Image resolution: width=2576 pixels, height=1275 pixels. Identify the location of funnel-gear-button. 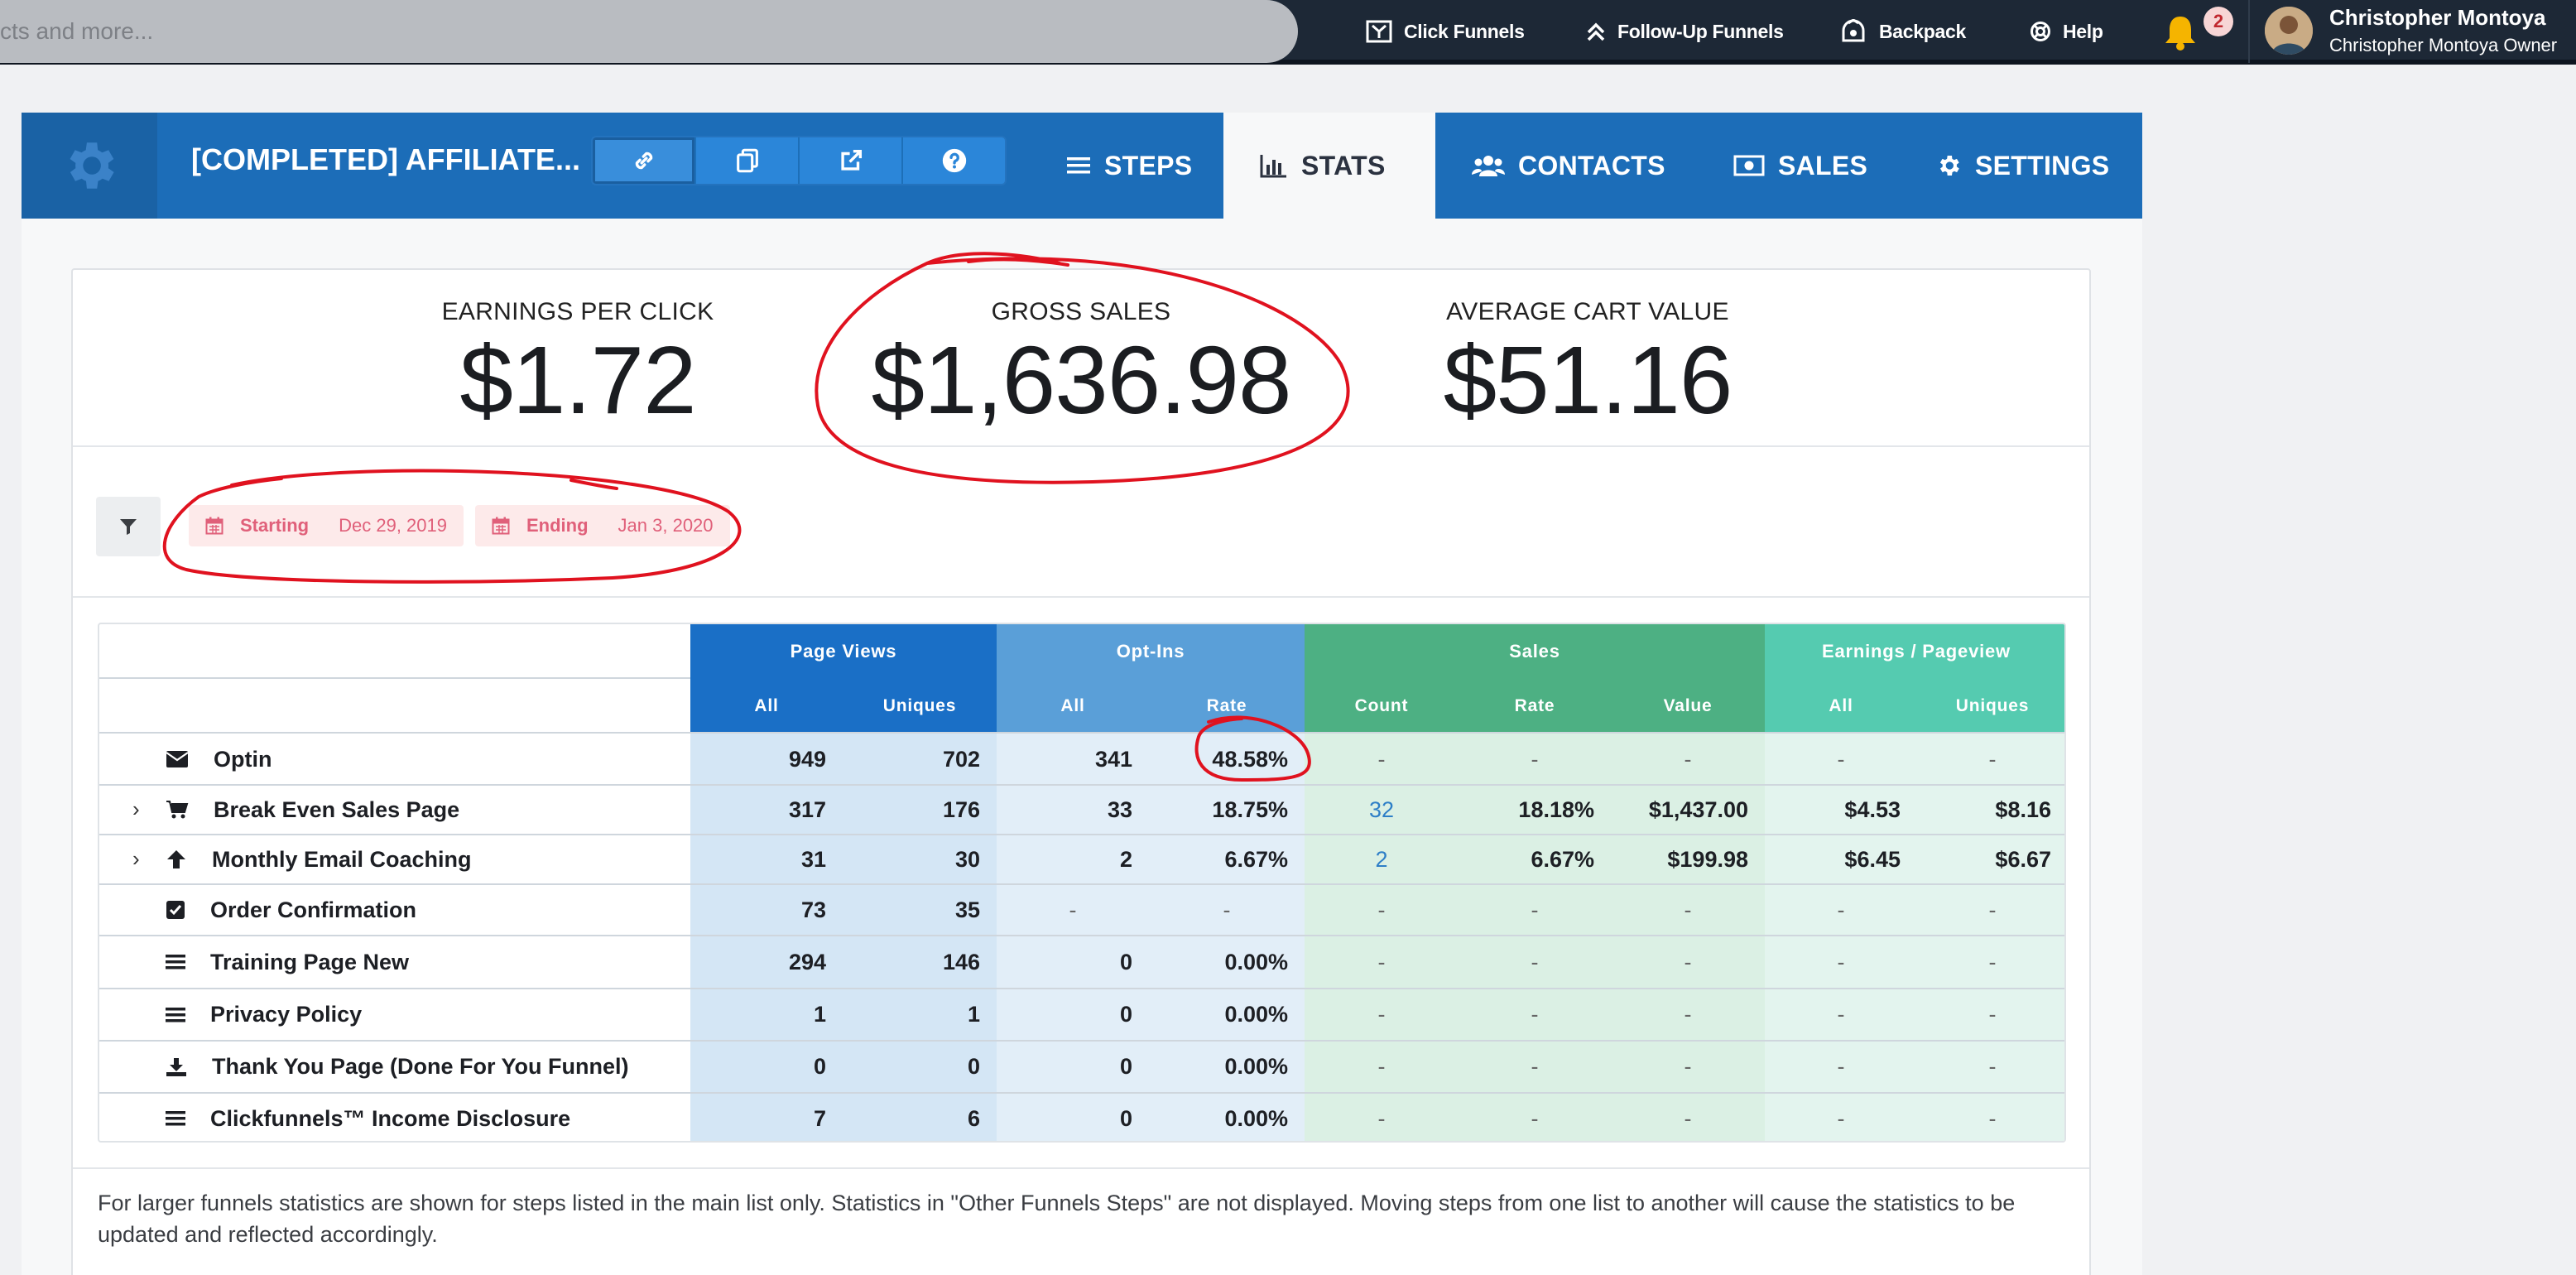
(89, 166).